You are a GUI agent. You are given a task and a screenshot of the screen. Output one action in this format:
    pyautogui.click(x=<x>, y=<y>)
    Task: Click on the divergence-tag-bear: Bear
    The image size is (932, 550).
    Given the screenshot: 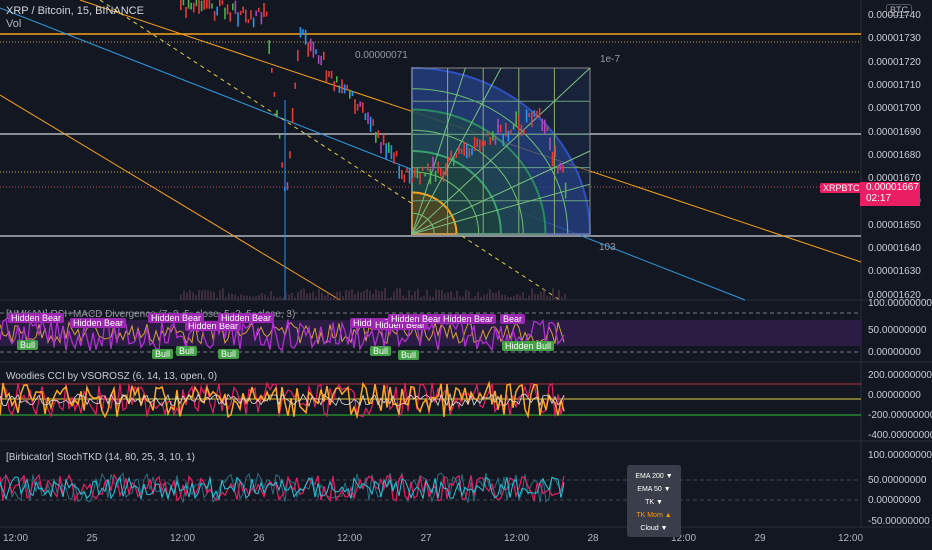 What is the action you would take?
    pyautogui.click(x=513, y=319)
    